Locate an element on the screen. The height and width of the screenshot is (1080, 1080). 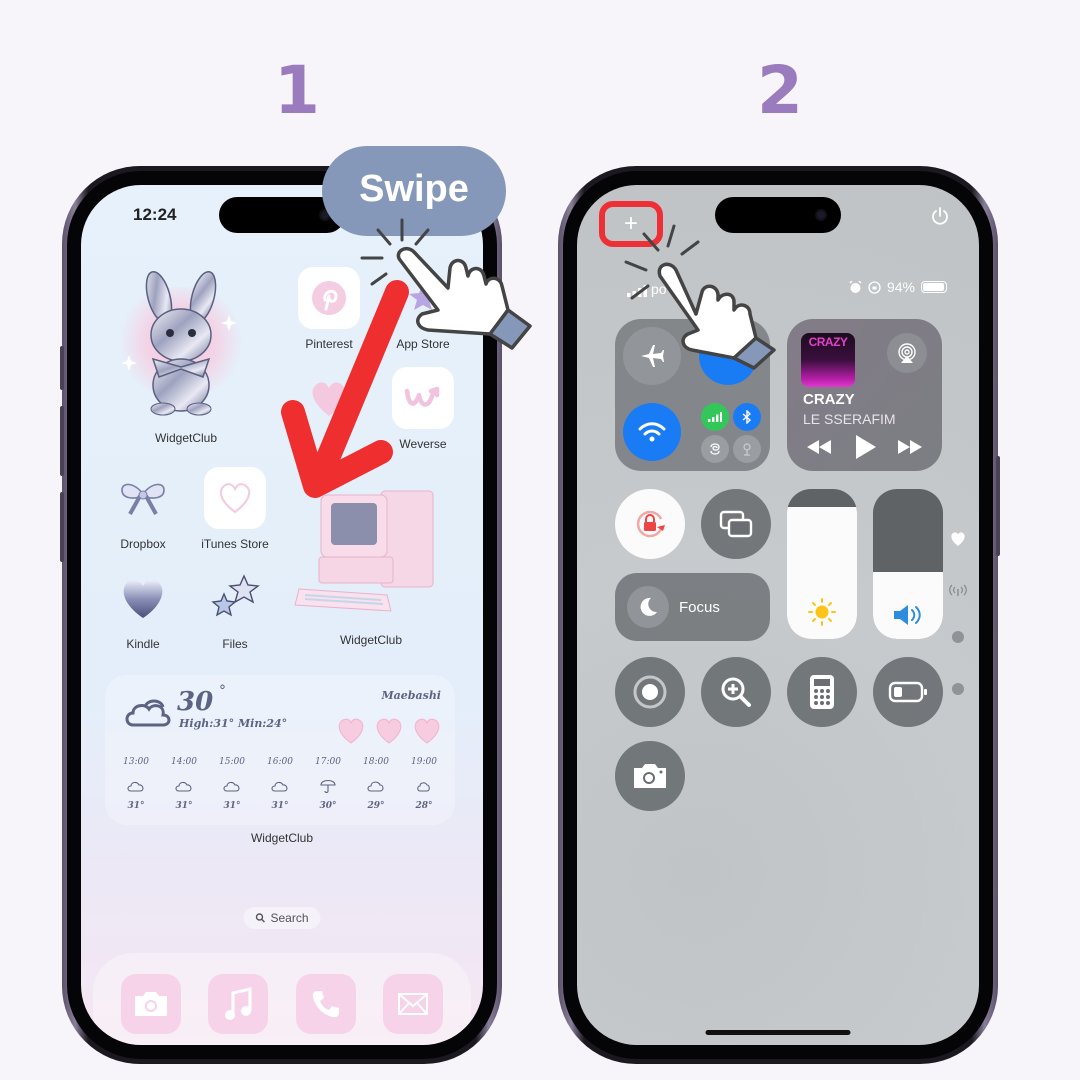
app-kindle: Kindle is located at coordinates (143, 609).